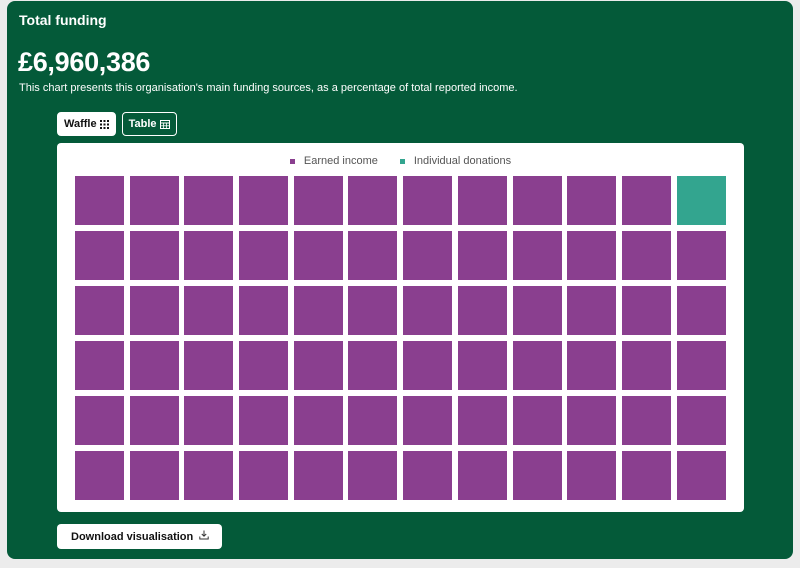 Image resolution: width=800 pixels, height=568 pixels. Describe the element at coordinates (340, 161) in the screenshot. I see `legend-label-earned-income: Earned income` at that location.